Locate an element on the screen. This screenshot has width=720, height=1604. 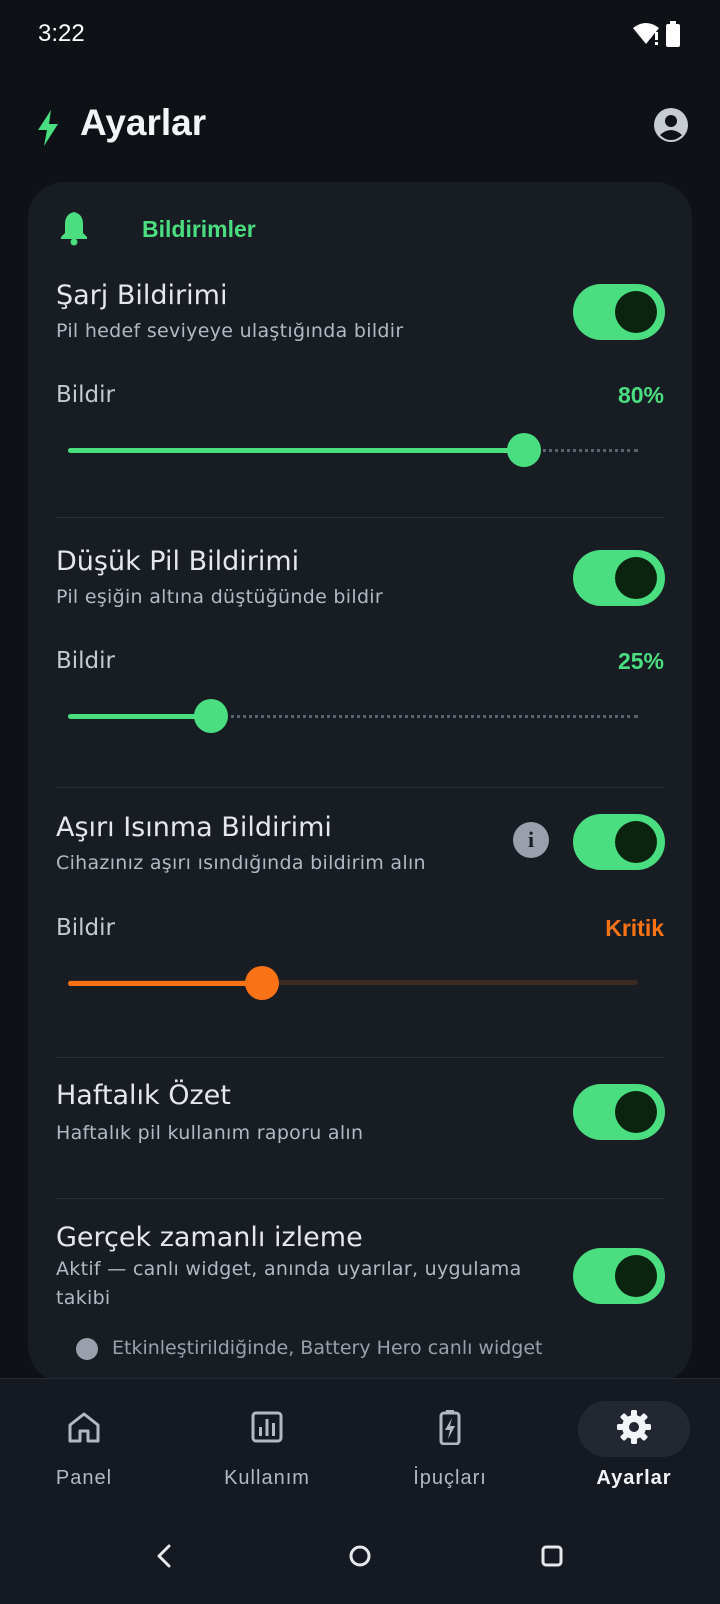
account-circle-icon is located at coordinates (671, 125).